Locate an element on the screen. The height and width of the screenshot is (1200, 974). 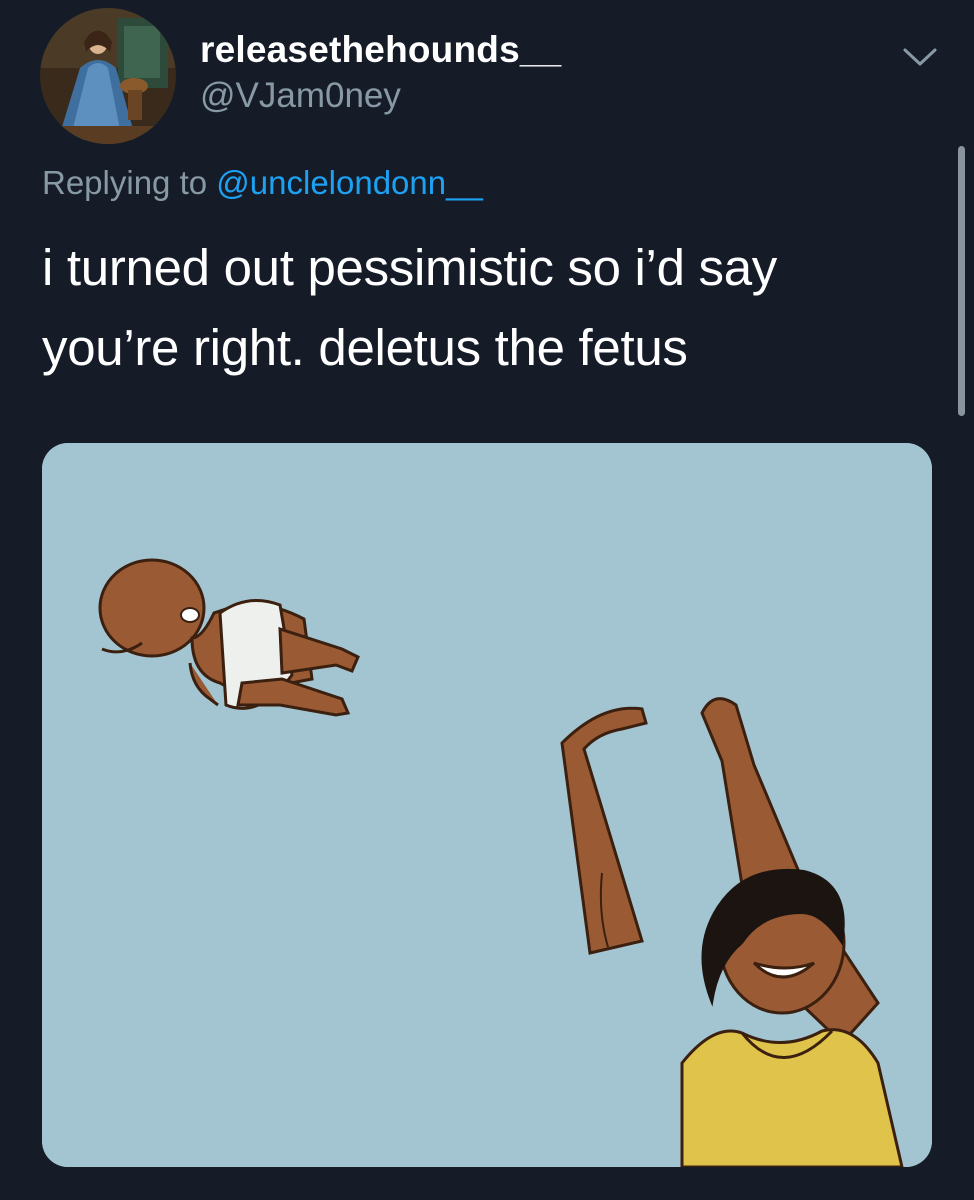
replying-to: Replying to @unclelondonn__ is located at coordinates (262, 183).